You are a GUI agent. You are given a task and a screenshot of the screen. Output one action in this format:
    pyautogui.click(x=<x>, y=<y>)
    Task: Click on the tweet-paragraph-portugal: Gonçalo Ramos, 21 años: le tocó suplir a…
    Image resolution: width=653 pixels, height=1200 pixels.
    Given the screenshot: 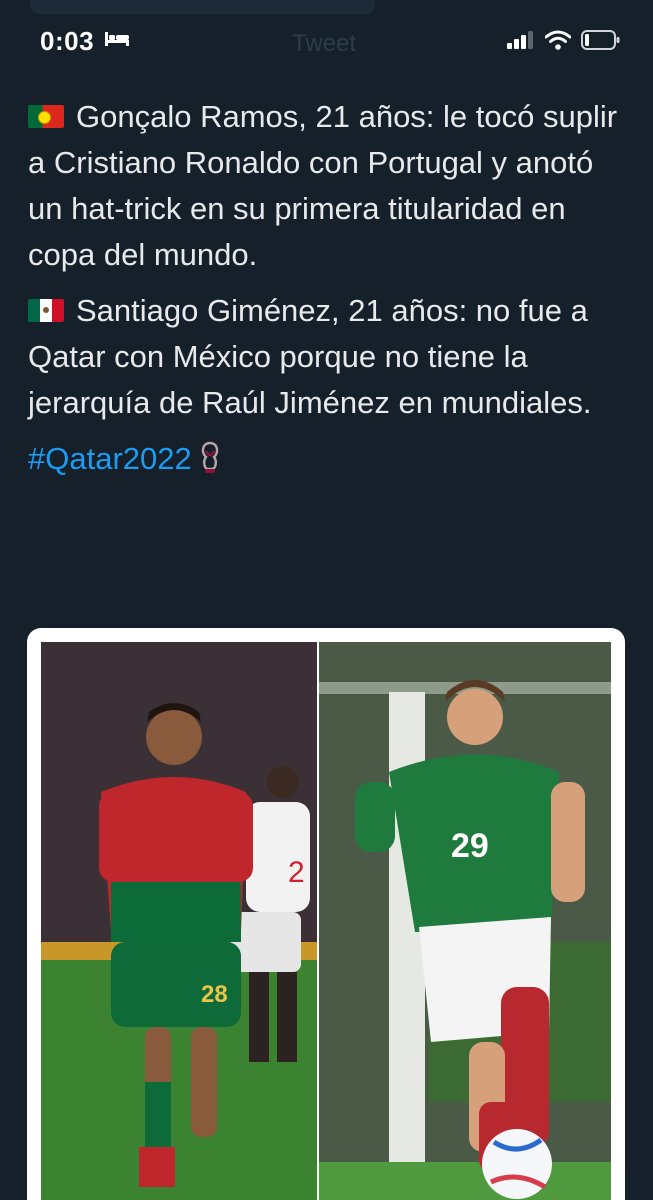 What is the action you would take?
    pyautogui.click(x=328, y=186)
    